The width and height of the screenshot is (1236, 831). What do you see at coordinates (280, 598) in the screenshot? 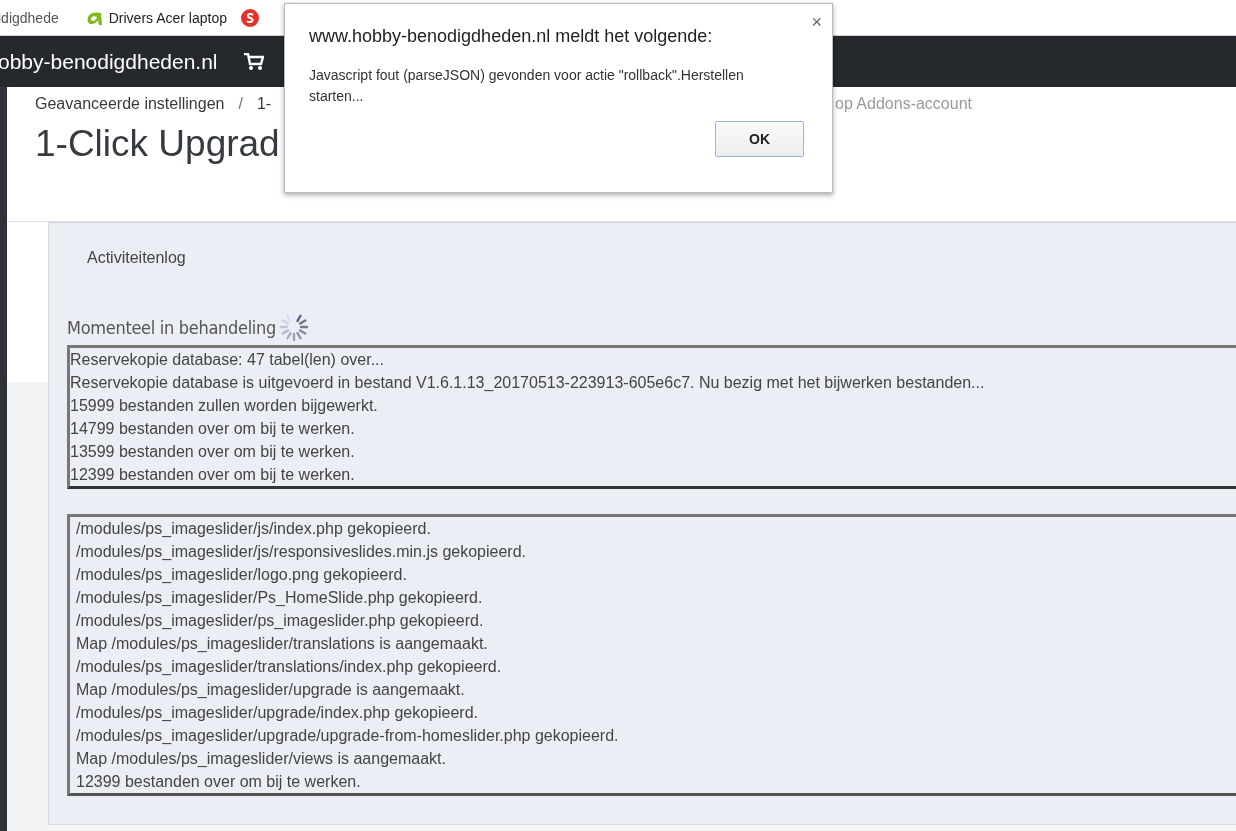
I see `log-line: /modules/ps_imageslider/Ps_HomeSlide.php gekopieerd.` at bounding box center [280, 598].